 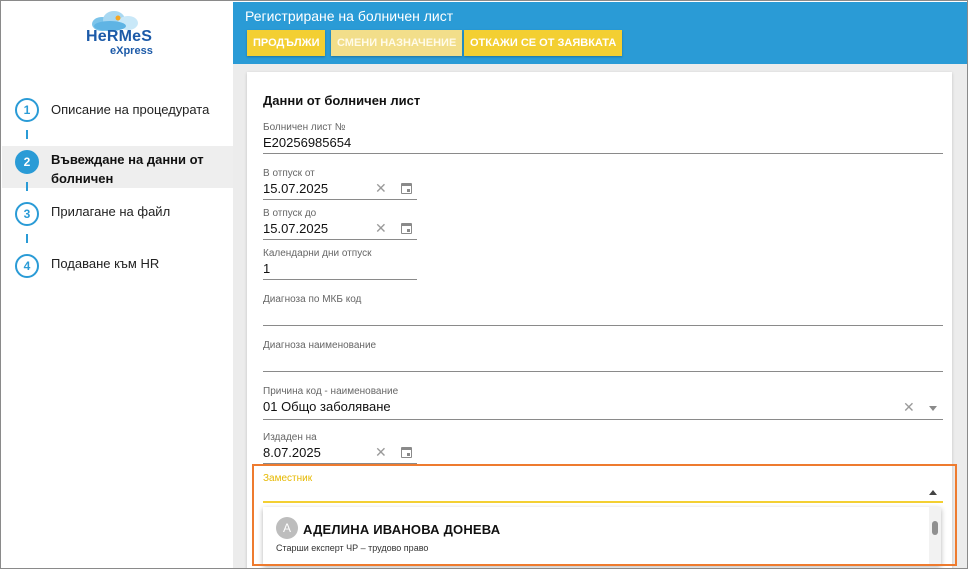 I want to click on diagnosis-code-field: Диагноза по МКБ код, so click(x=603, y=310).